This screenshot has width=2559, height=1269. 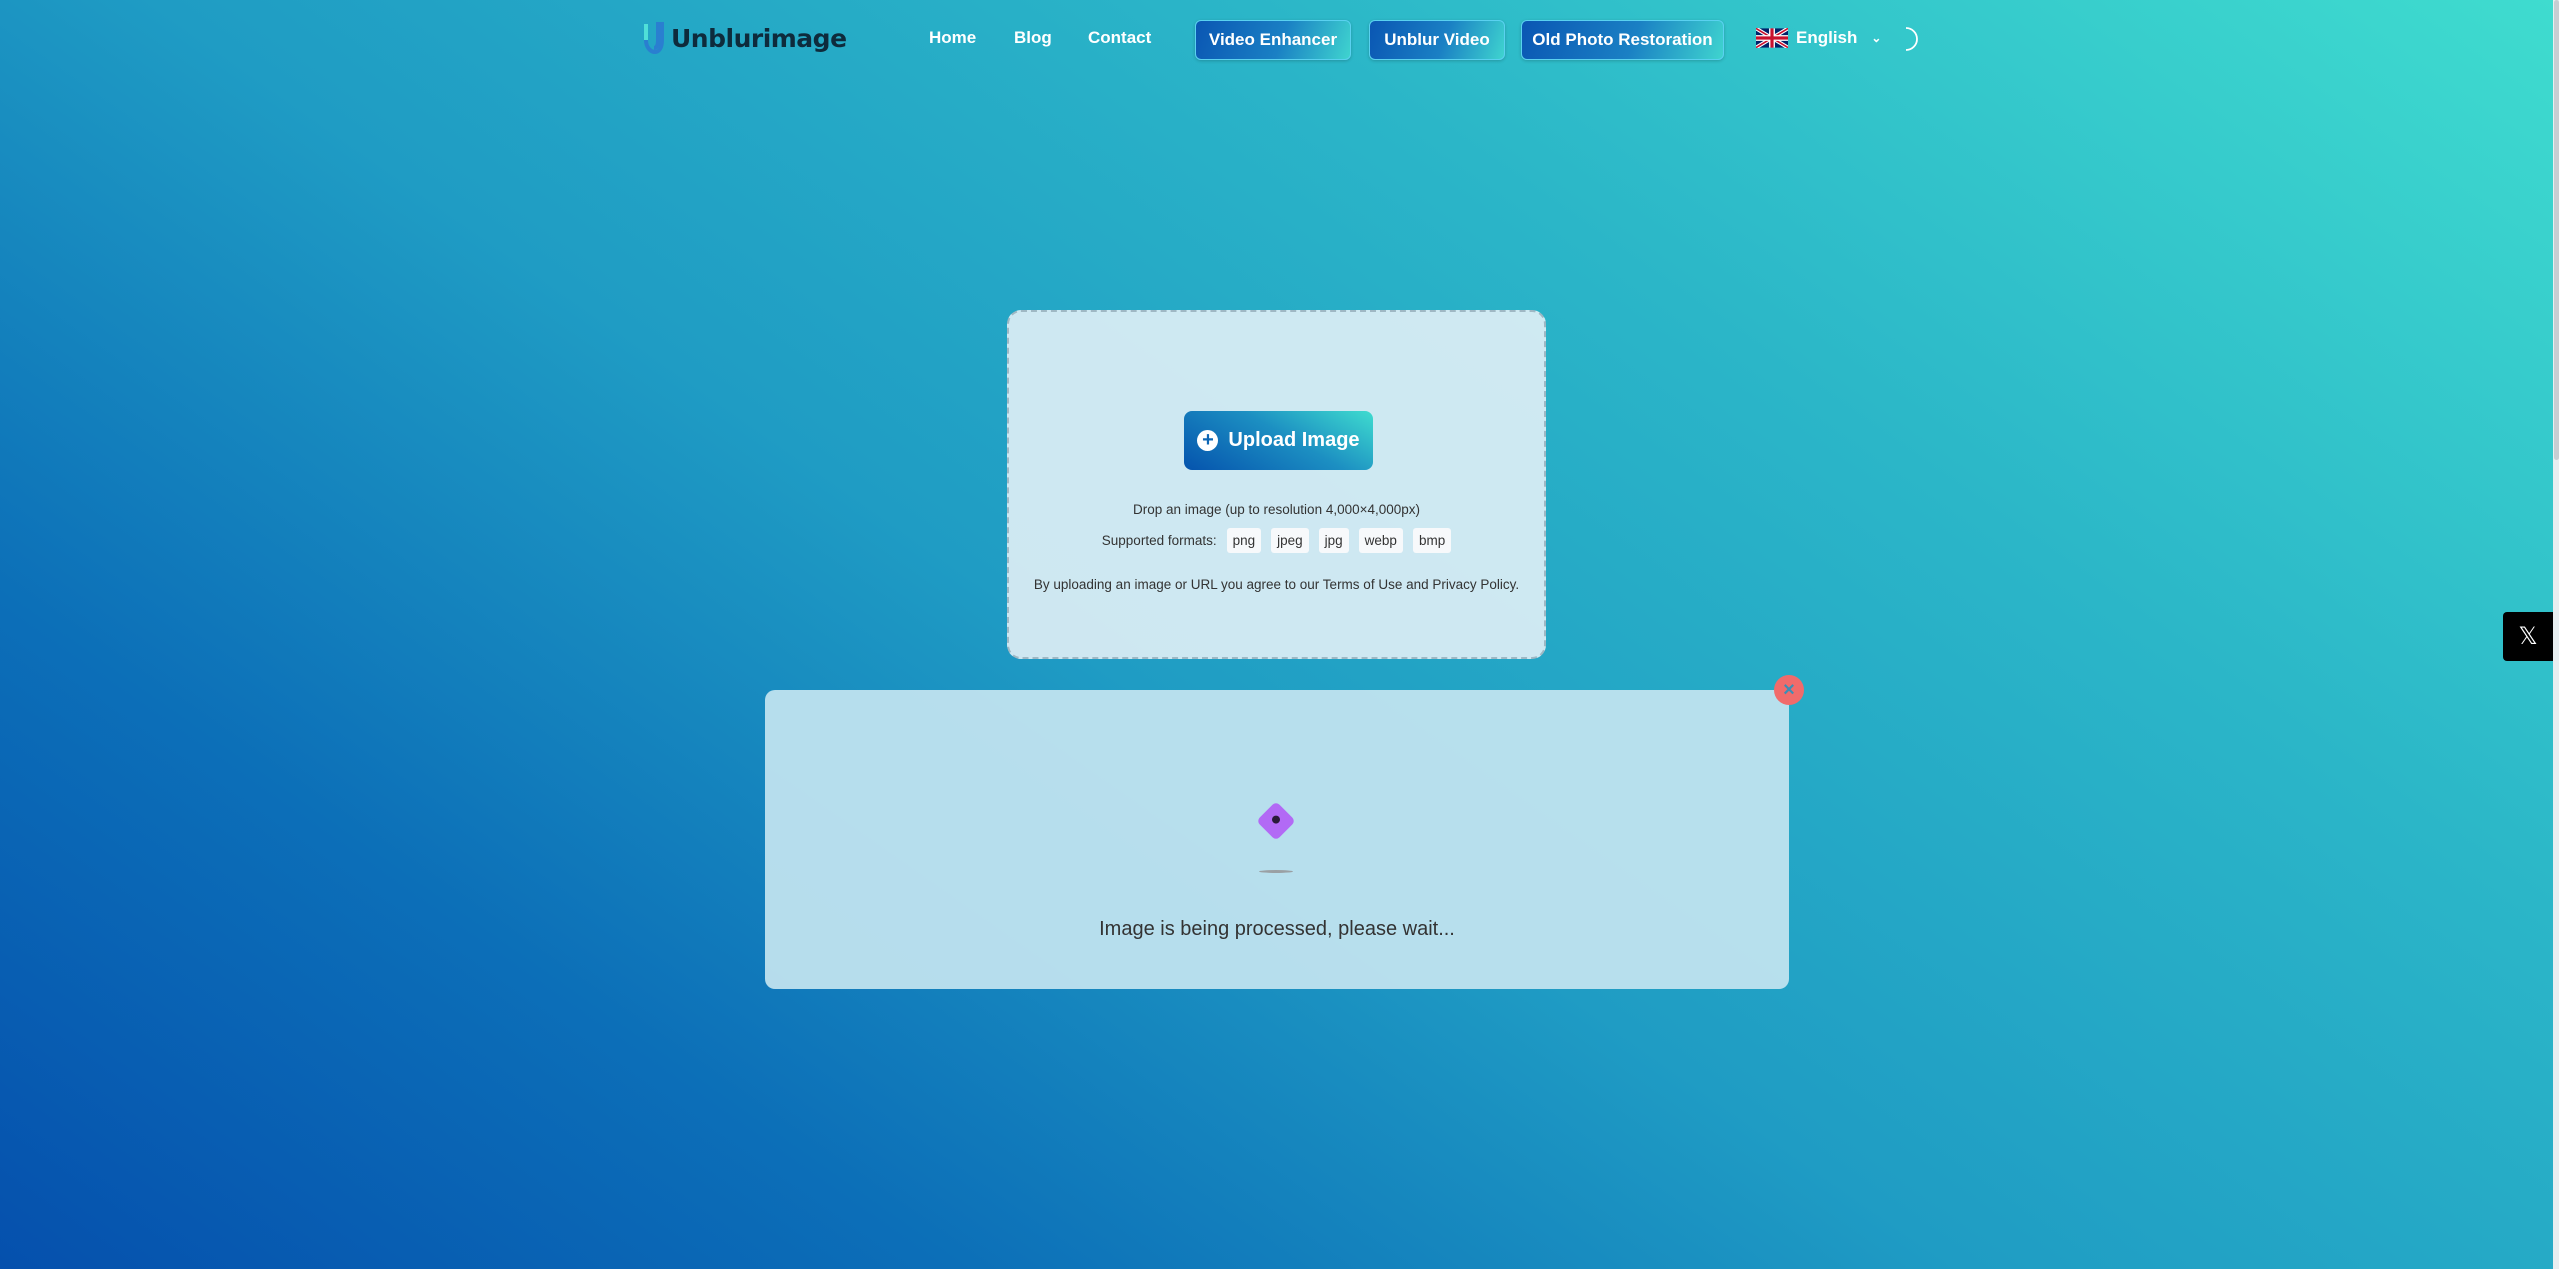 I want to click on upload-image-button: + Upload Image, so click(x=1278, y=440).